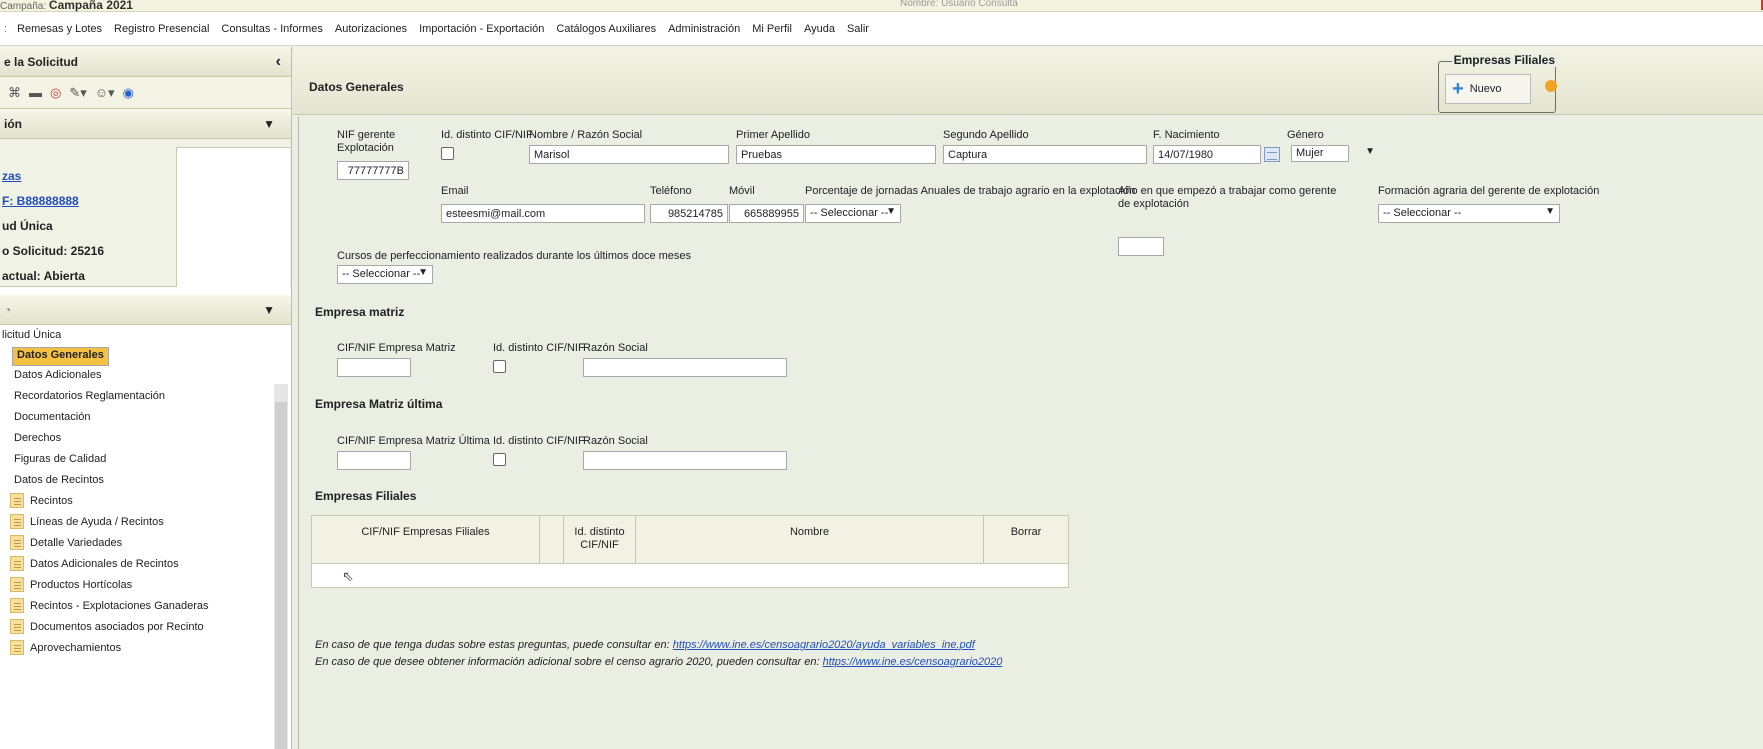  Describe the element at coordinates (552, 540) in the screenshot. I see `col-blank` at that location.